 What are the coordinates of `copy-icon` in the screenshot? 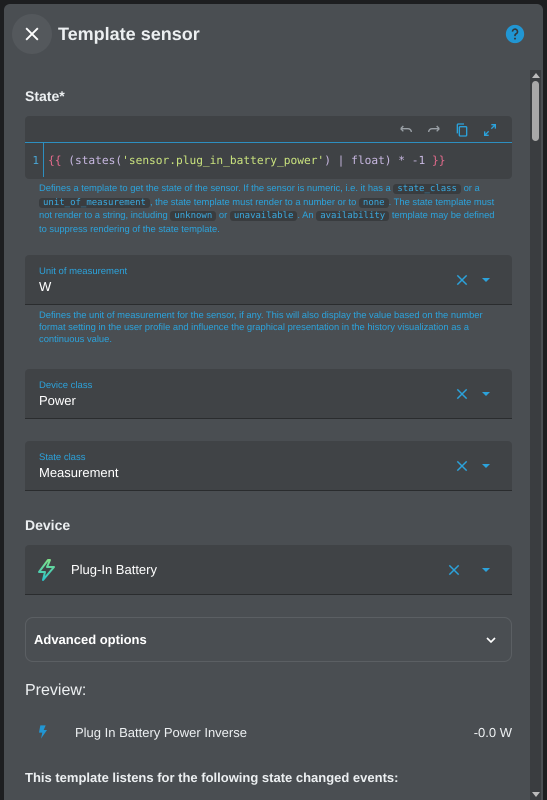 It's located at (462, 130).